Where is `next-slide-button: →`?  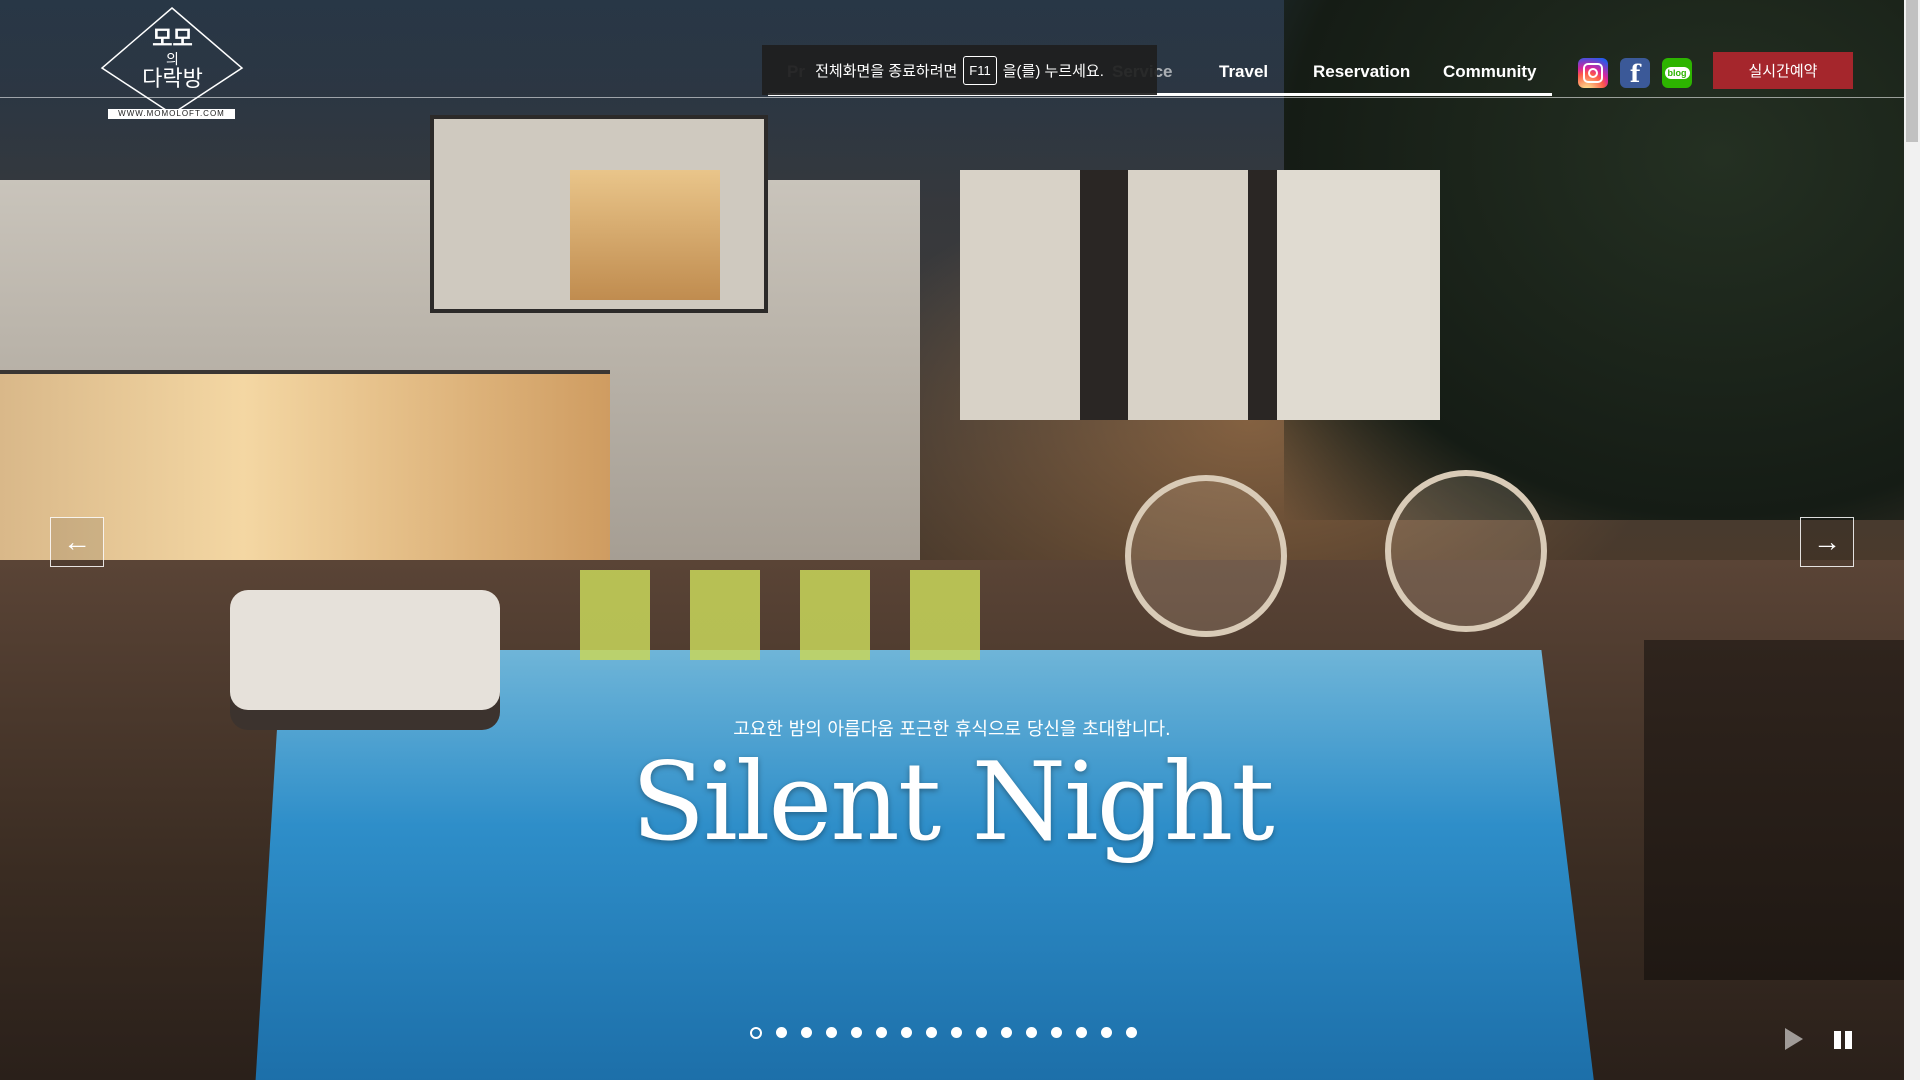 next-slide-button: → is located at coordinates (1827, 542).